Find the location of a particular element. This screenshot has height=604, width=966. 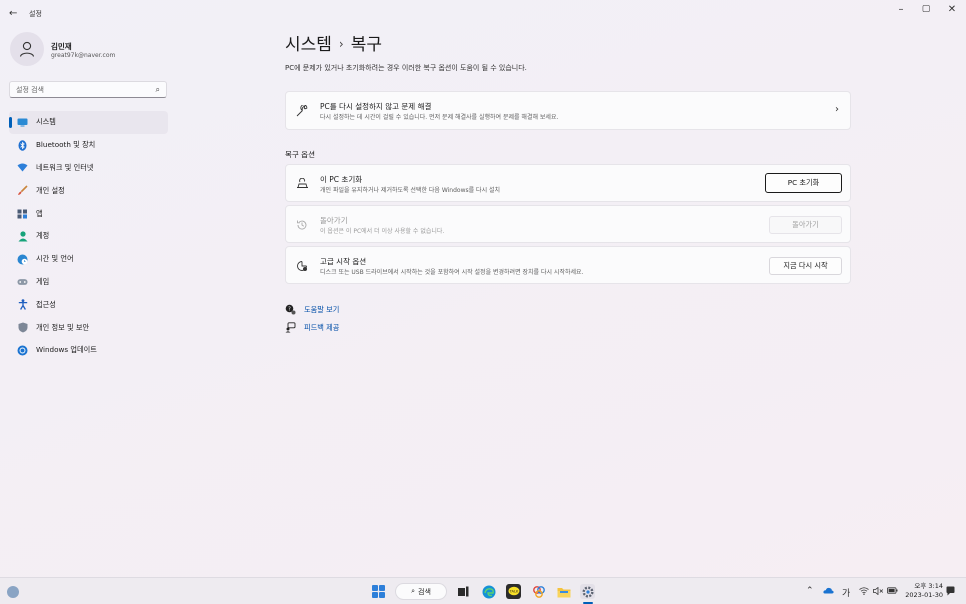

reset-pc-desc: 개인 파일을 유지하거나 제거하도록 선택한 다음 Windows를 다시 설치 is located at coordinates (410, 190).